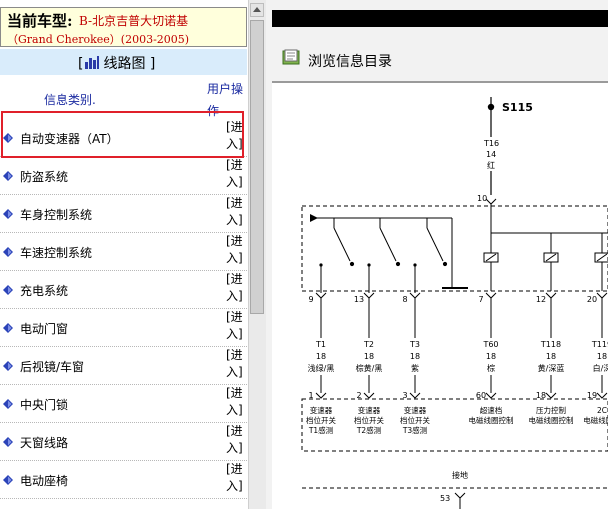  Describe the element at coordinates (152, 64) in the screenshot. I see `bracket-close: ]` at that location.